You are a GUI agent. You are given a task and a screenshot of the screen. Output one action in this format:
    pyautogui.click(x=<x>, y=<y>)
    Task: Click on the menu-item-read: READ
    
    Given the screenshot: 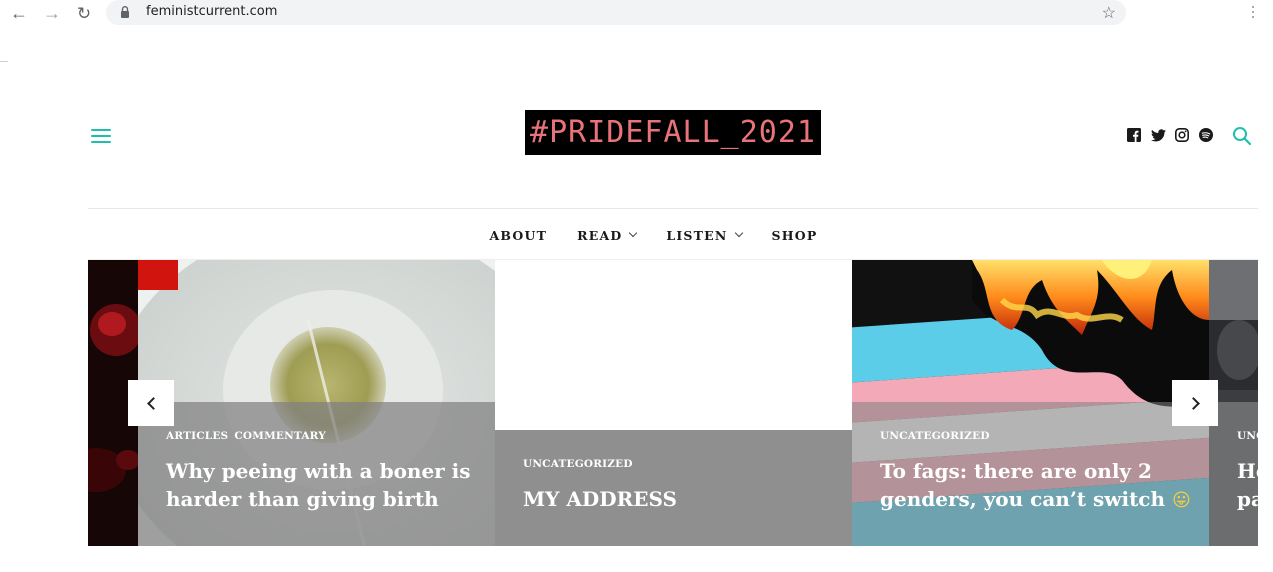 What is the action you would take?
    pyautogui.click(x=607, y=235)
    